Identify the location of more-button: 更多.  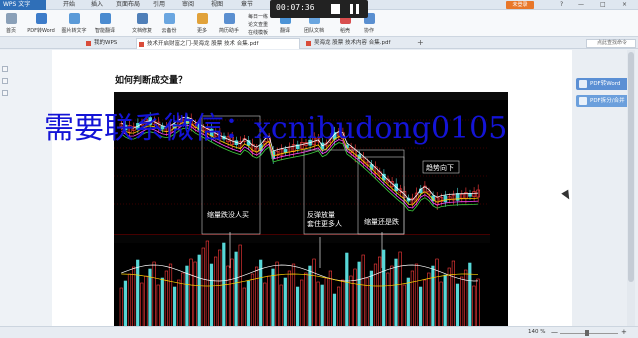
(202, 24).